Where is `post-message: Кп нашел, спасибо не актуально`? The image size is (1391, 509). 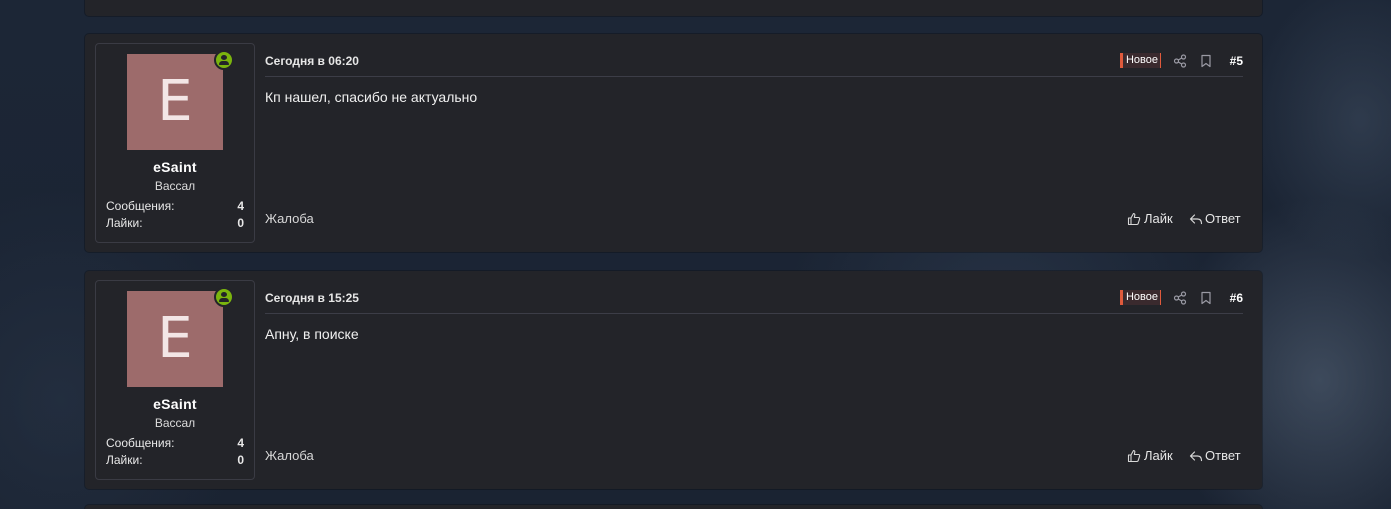
post-message: Кп нашел, спасибо не актуально is located at coordinates (371, 97).